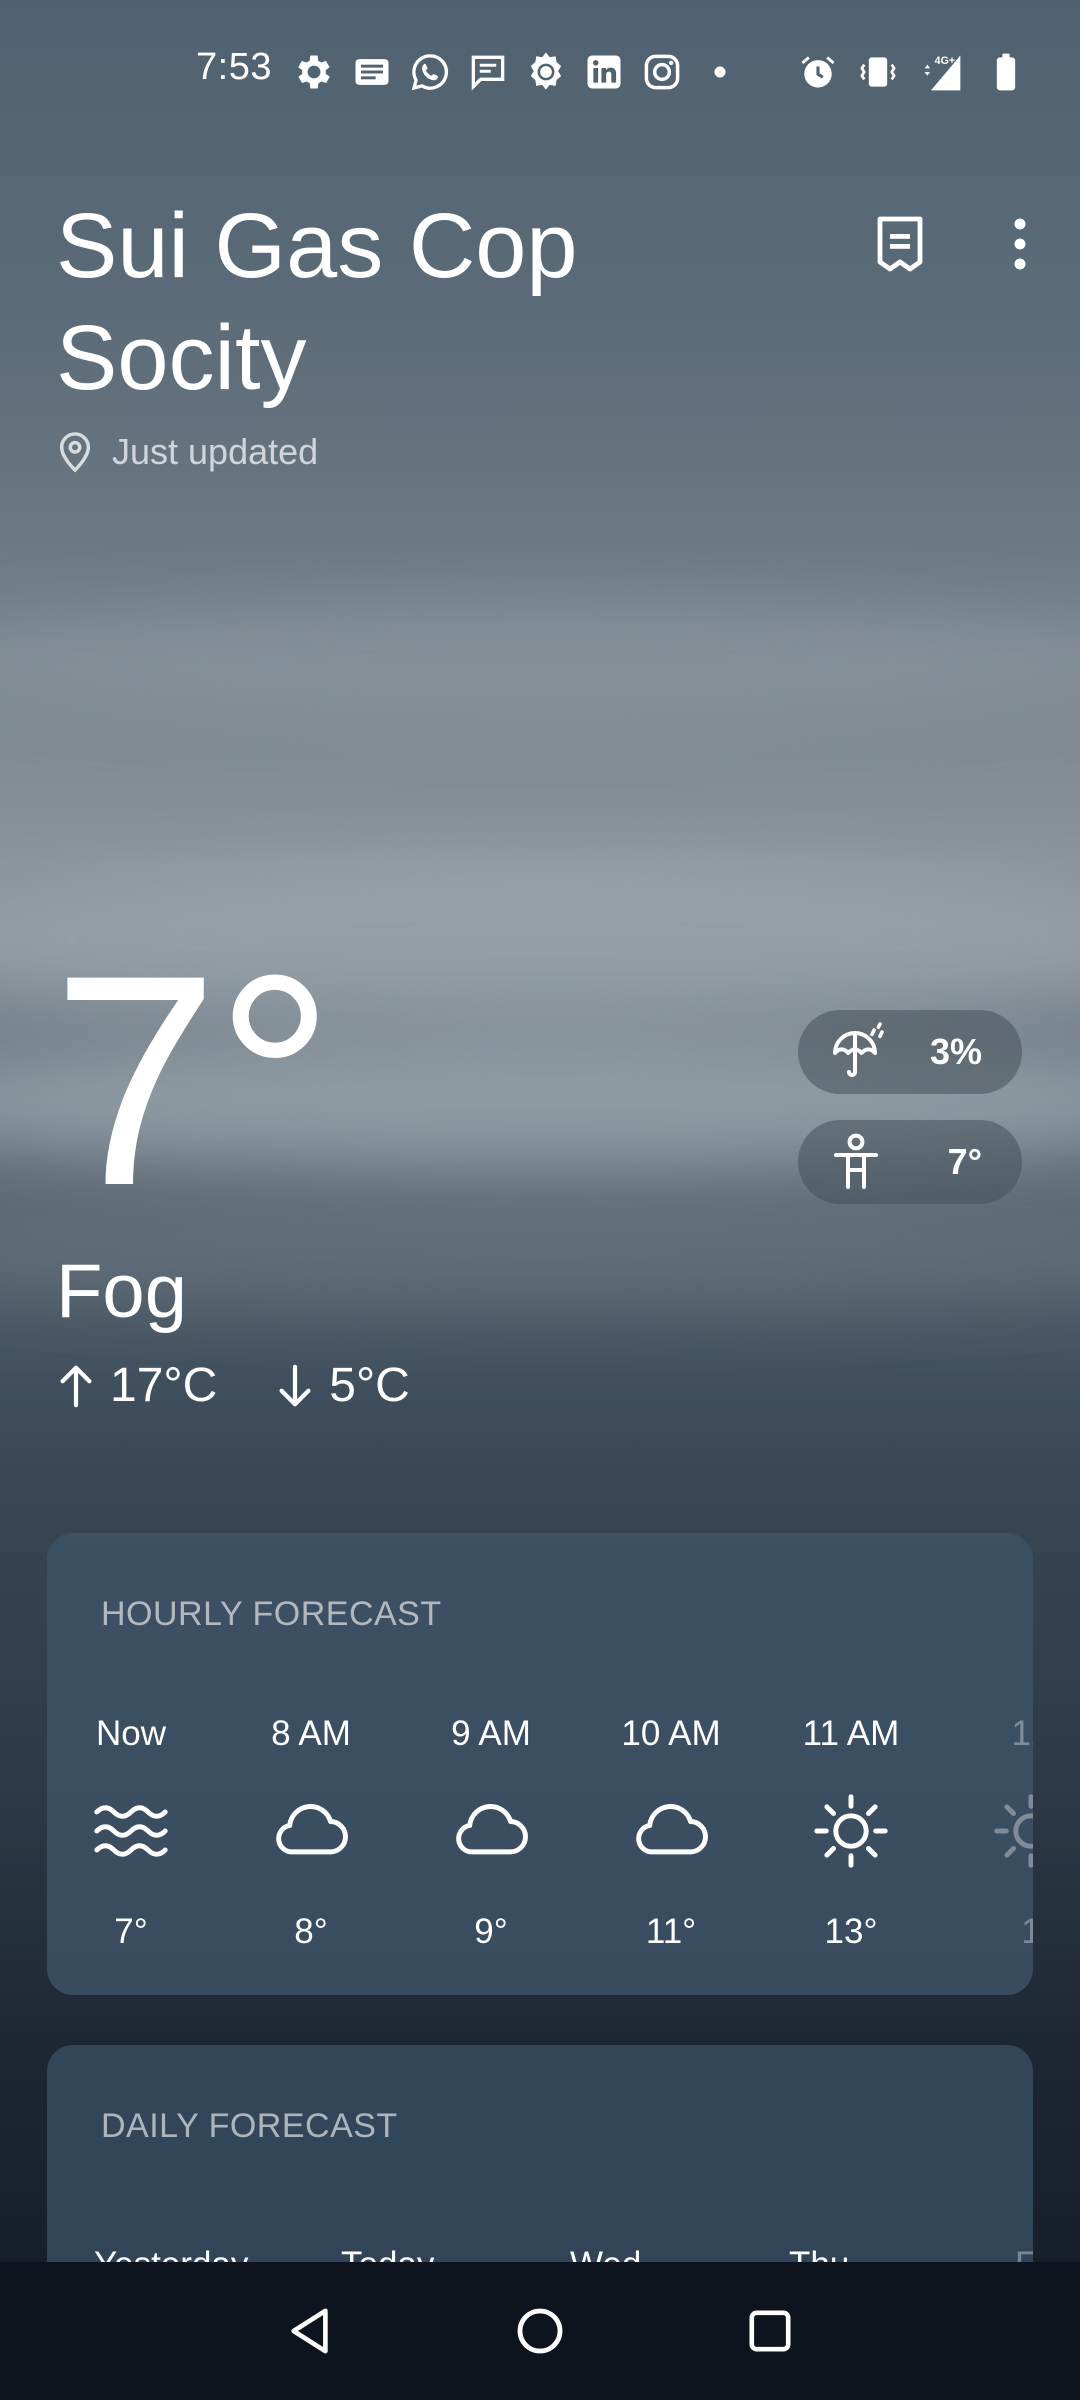 This screenshot has width=1080, height=2400. Describe the element at coordinates (271, 1614) in the screenshot. I see `hourly-forecast-title: HOURLY FORECAST` at that location.